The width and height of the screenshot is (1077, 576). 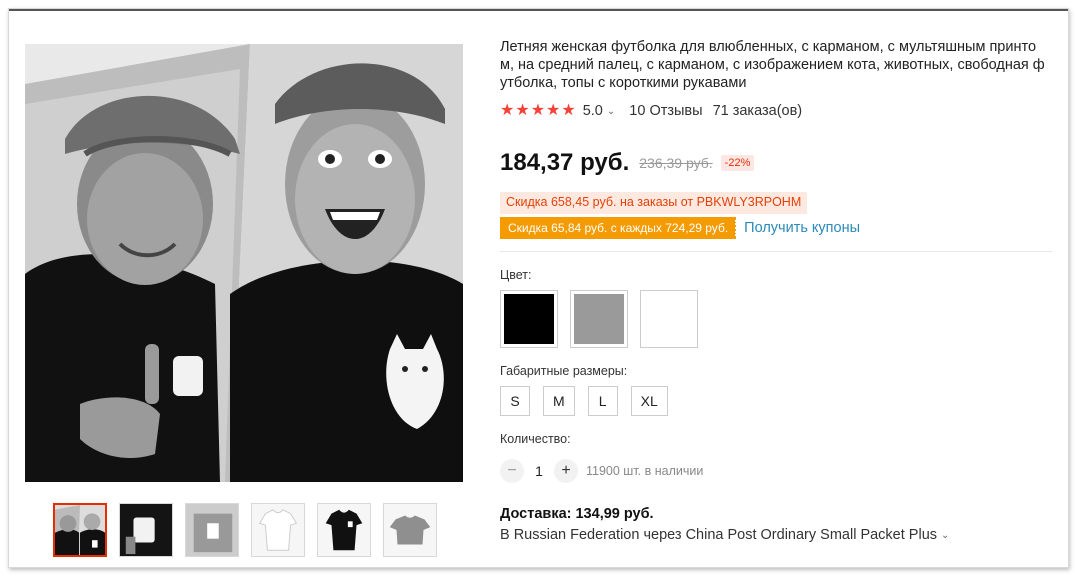 I want to click on color-swatch-black, so click(x=529, y=319).